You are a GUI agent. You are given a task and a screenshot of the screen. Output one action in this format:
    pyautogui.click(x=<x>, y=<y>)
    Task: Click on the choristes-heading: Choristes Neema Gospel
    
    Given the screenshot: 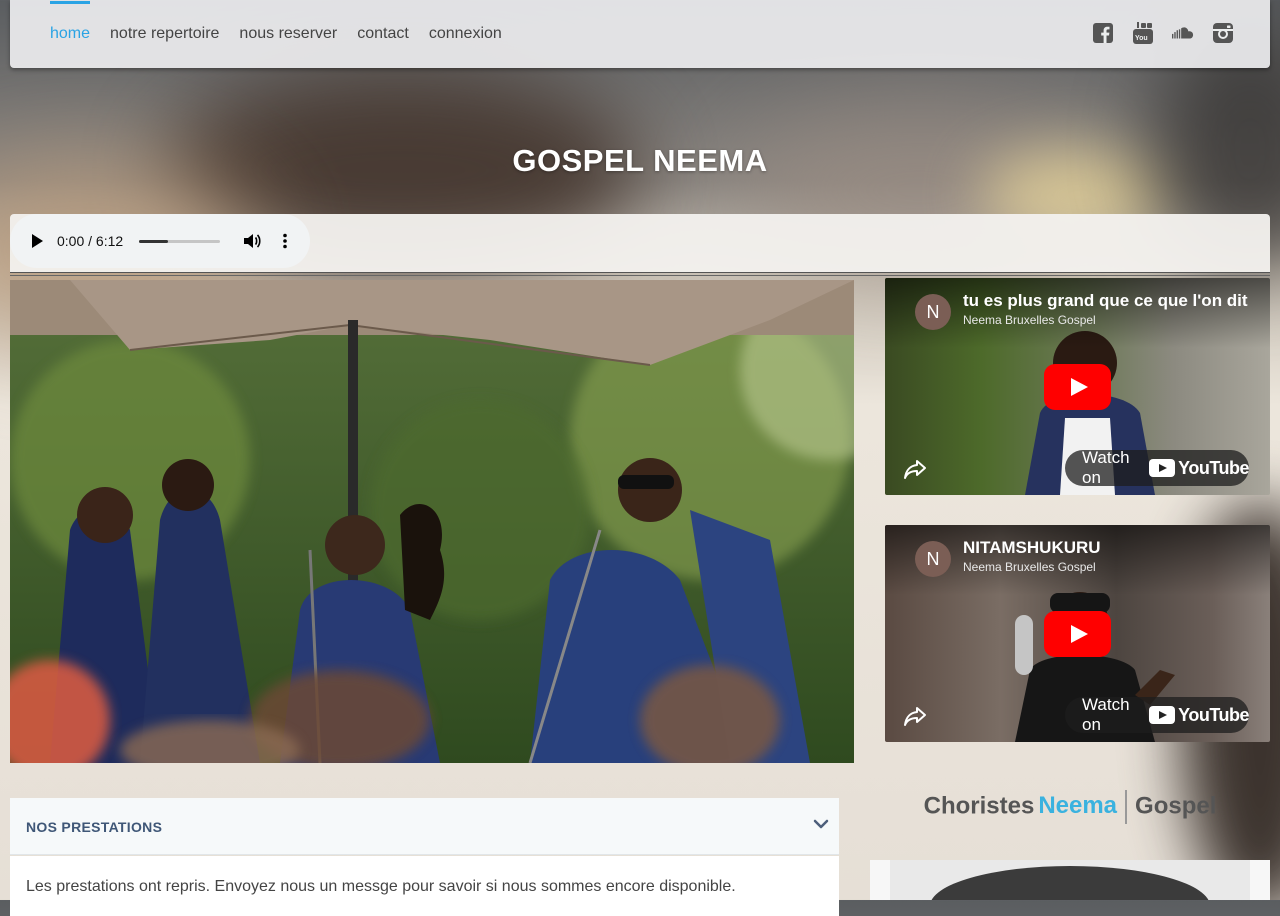 What is the action you would take?
    pyautogui.click(x=1070, y=815)
    